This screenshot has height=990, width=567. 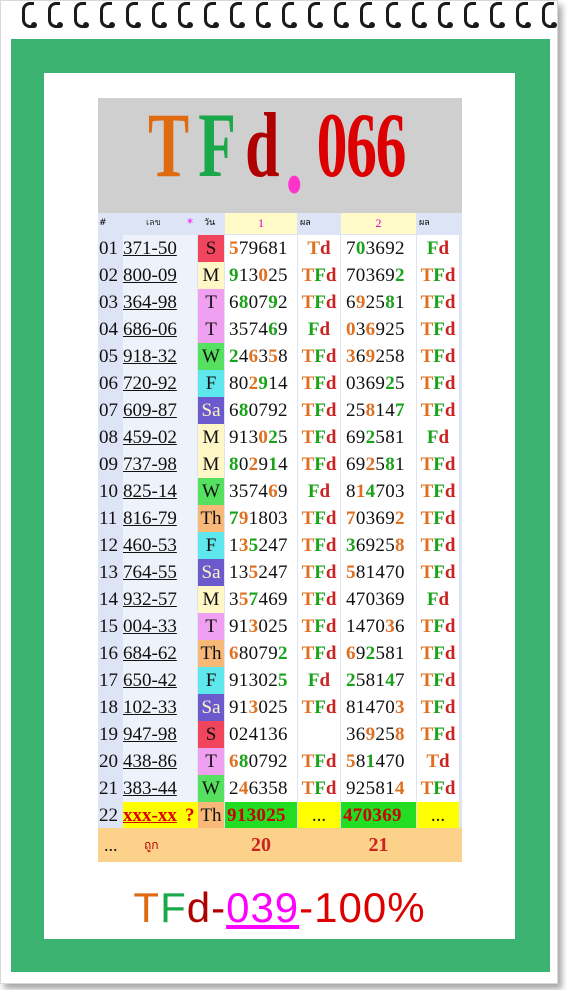 What do you see at coordinates (108, 383) in the screenshot?
I see `row-number: 06` at bounding box center [108, 383].